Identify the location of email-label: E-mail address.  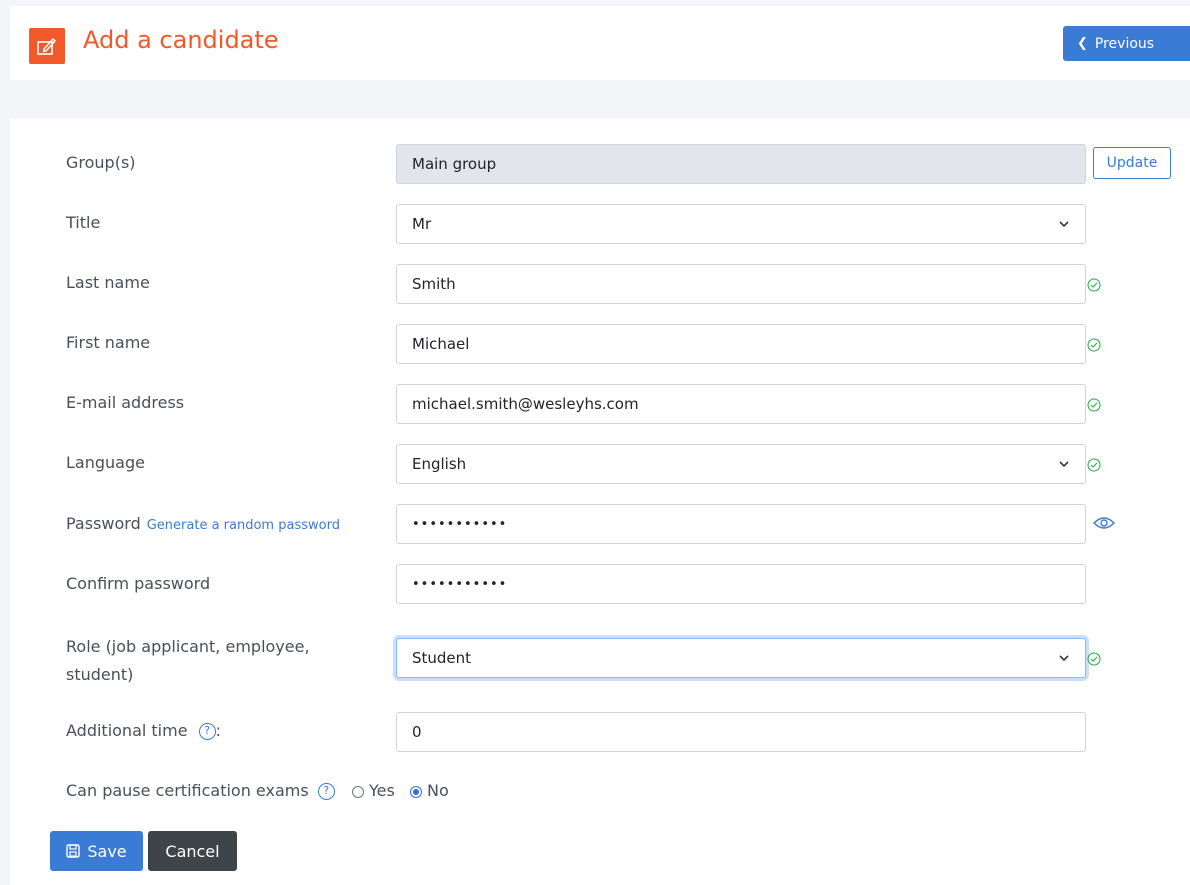
(125, 402).